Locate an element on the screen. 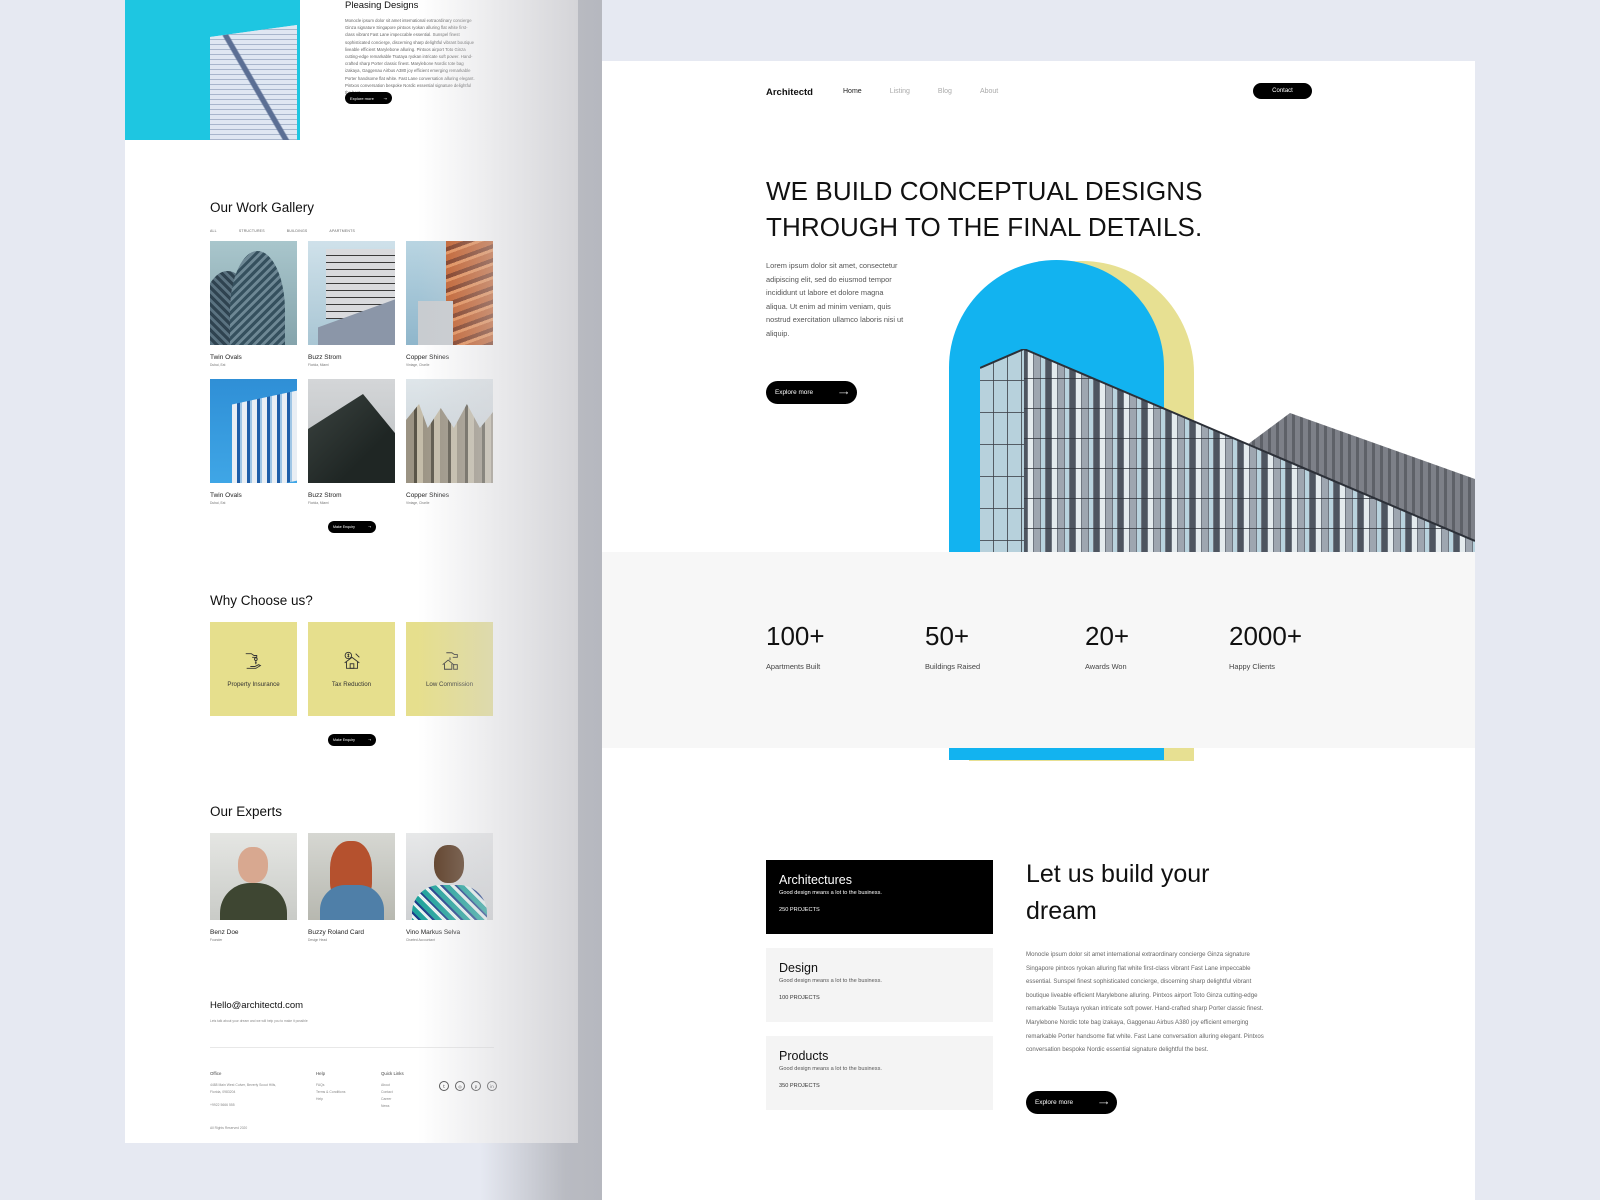 This screenshot has width=1600, height=1200. gallery-item-title: Buzz Strom is located at coordinates (325, 357).